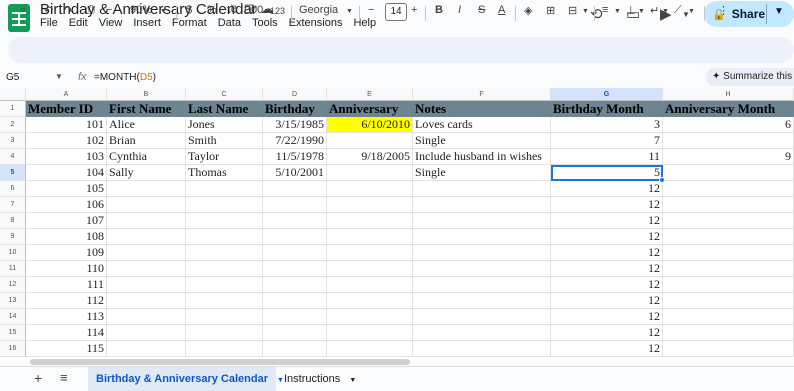  What do you see at coordinates (364, 23) in the screenshot?
I see `menu-help: Help` at bounding box center [364, 23].